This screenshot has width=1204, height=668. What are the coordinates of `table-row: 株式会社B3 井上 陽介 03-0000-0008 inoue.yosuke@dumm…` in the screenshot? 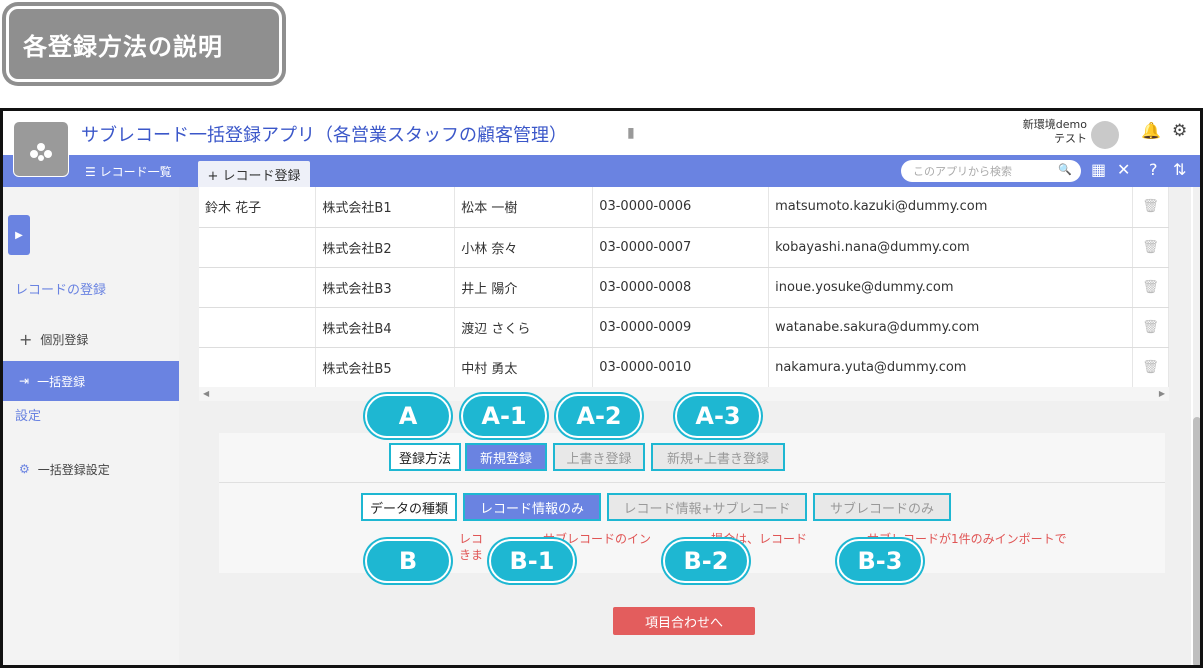 It's located at (684, 287).